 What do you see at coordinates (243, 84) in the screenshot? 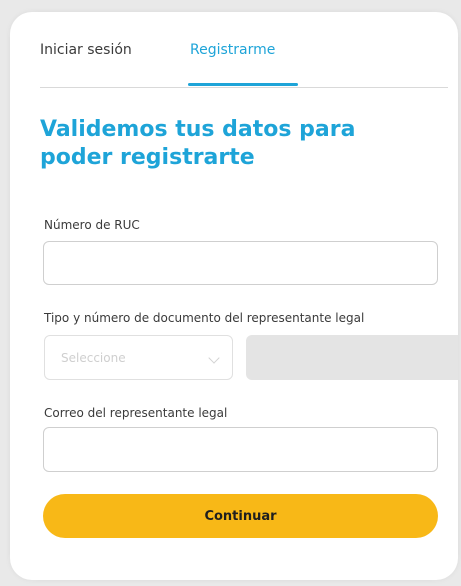
I see `active-tab-indicator` at bounding box center [243, 84].